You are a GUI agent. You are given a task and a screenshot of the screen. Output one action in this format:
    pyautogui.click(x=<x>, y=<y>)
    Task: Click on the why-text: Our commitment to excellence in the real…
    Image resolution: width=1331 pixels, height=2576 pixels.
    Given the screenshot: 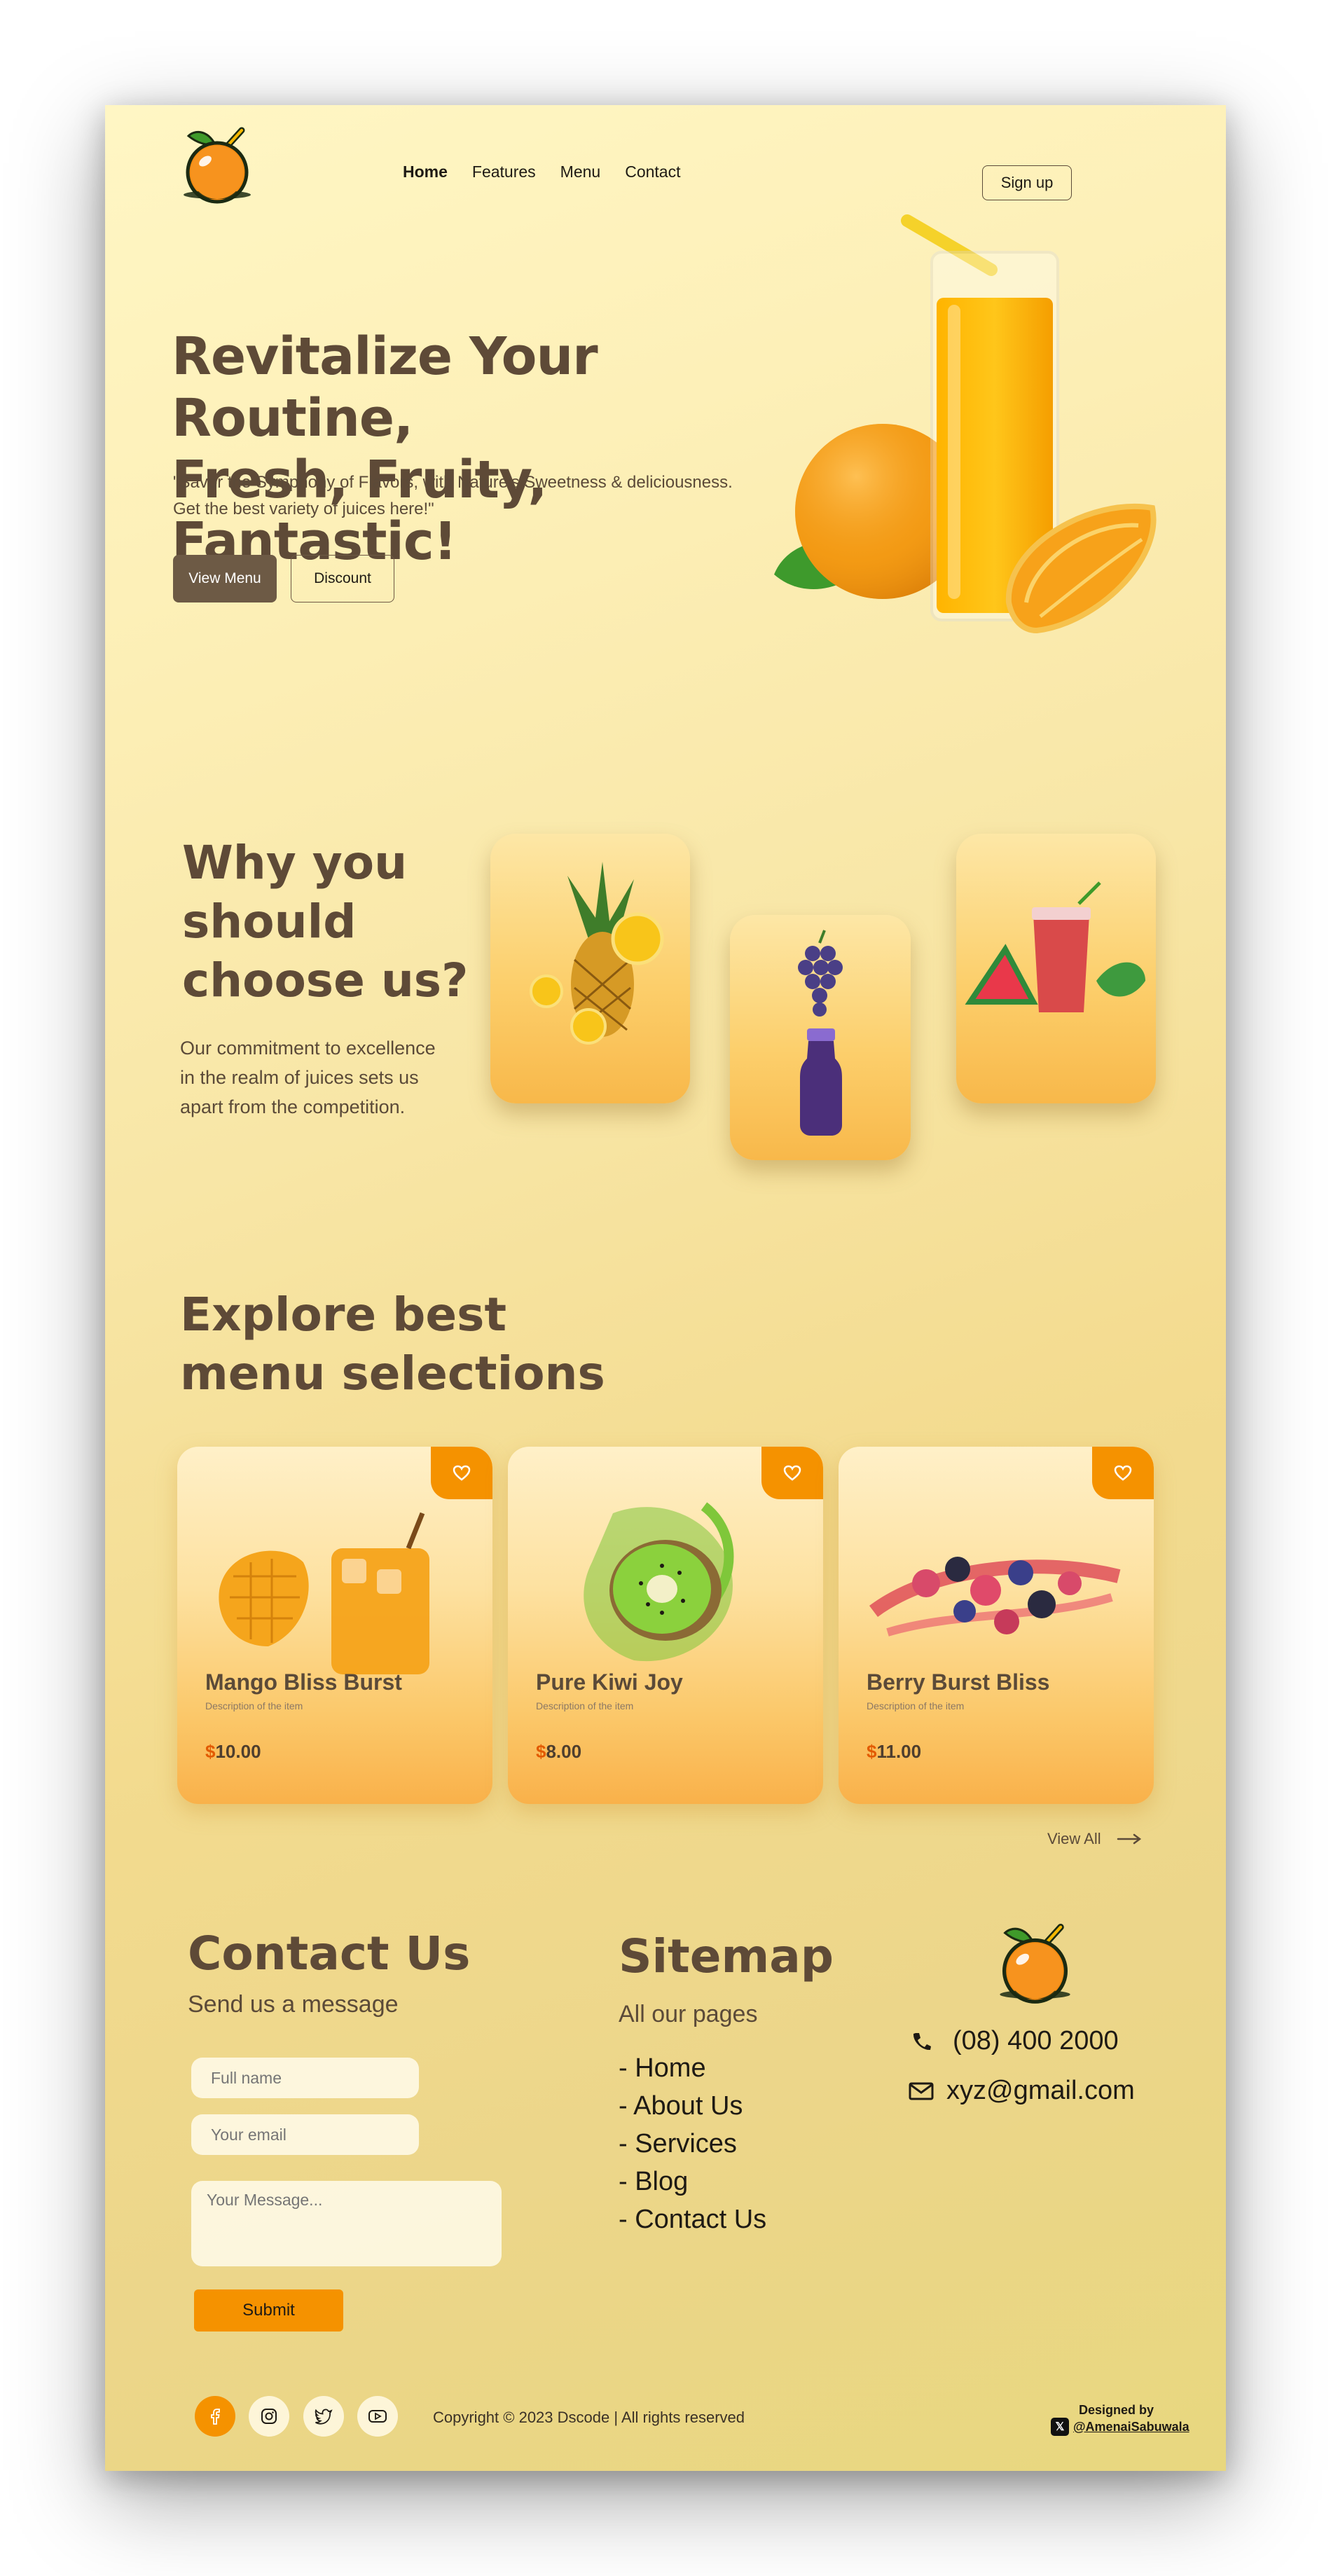 What is the action you would take?
    pyautogui.click(x=320, y=1077)
    